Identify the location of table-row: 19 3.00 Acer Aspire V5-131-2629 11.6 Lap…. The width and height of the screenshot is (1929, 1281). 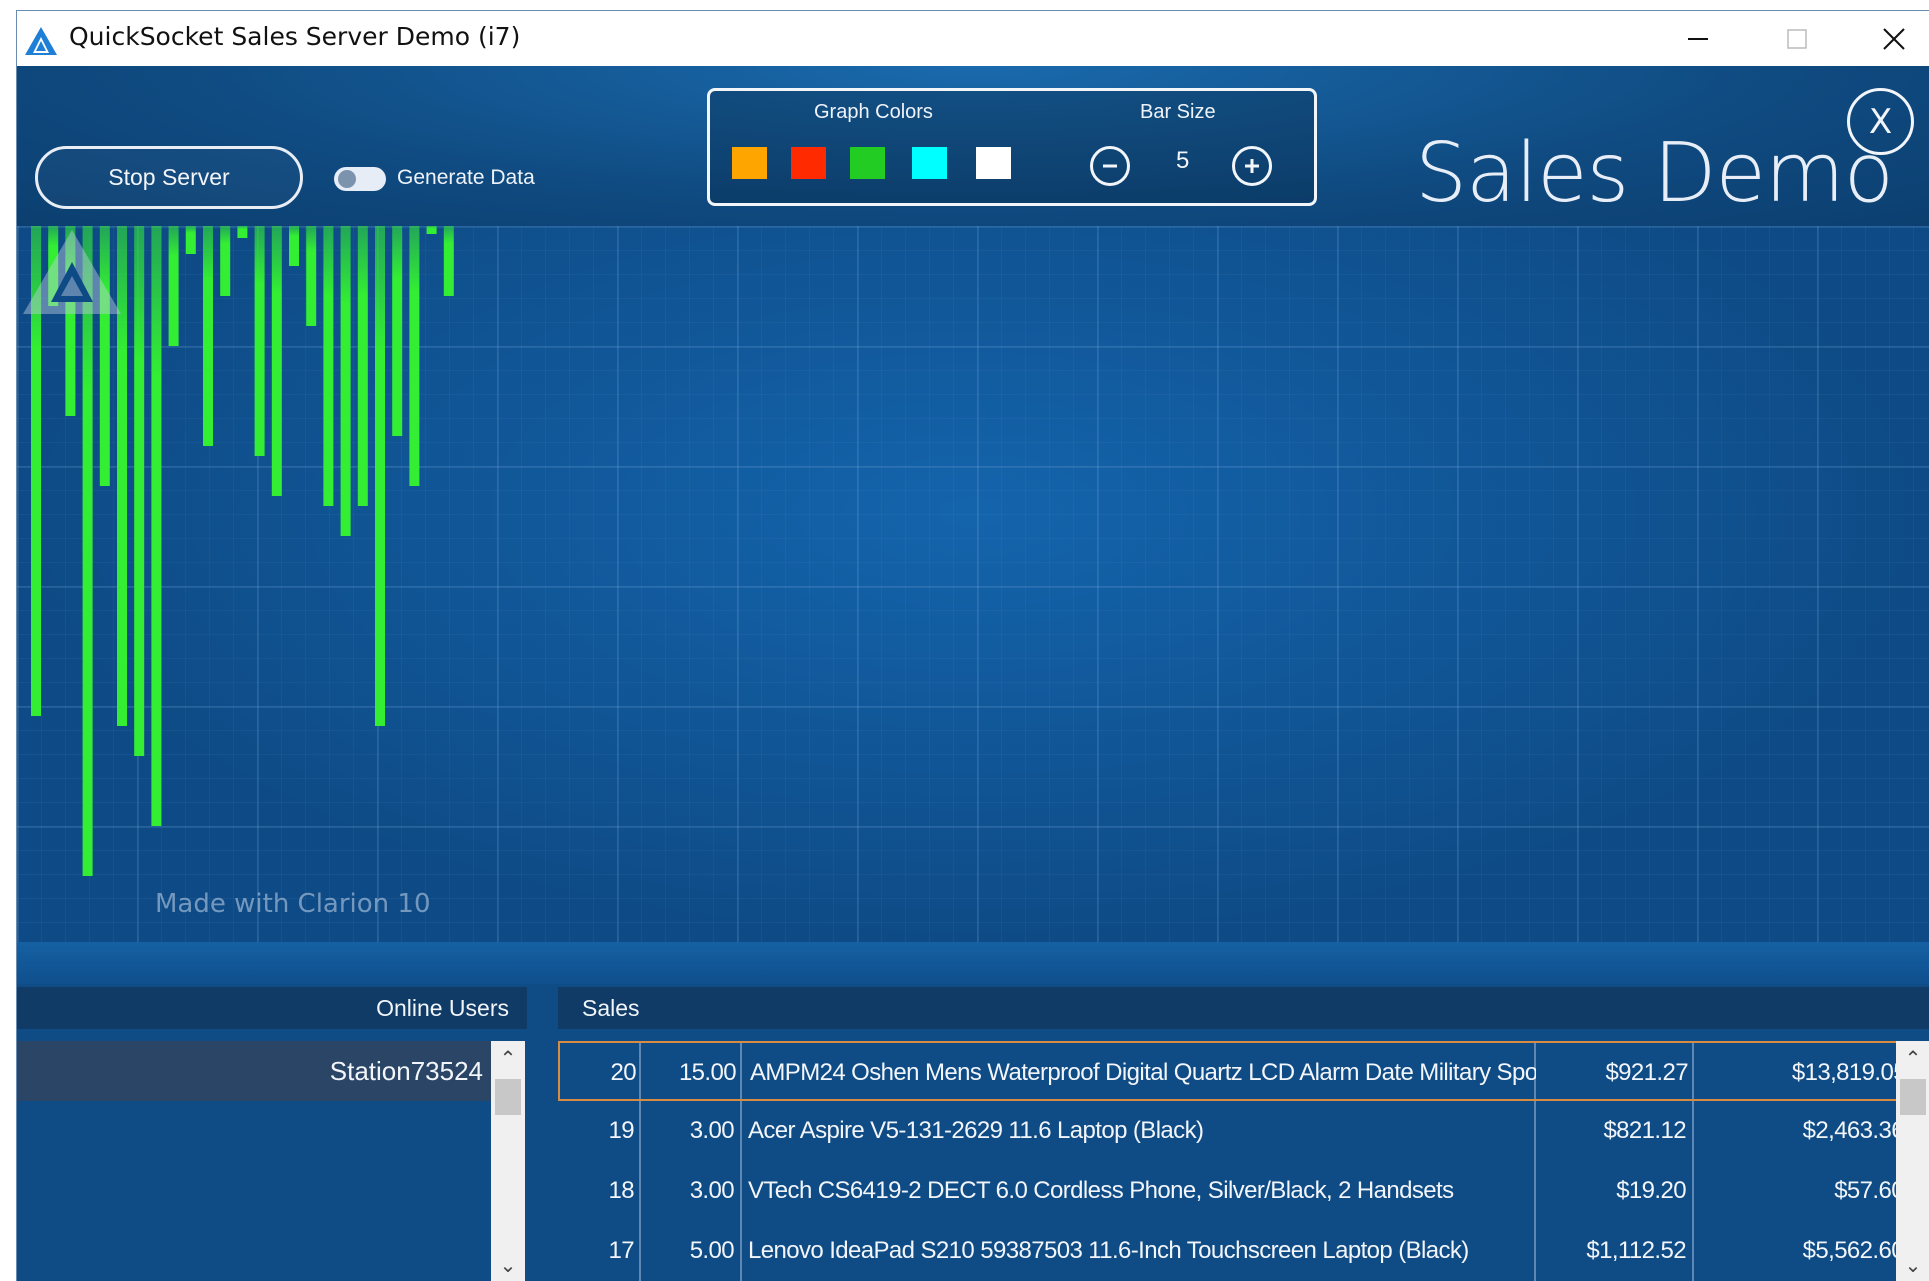
(1236, 1131).